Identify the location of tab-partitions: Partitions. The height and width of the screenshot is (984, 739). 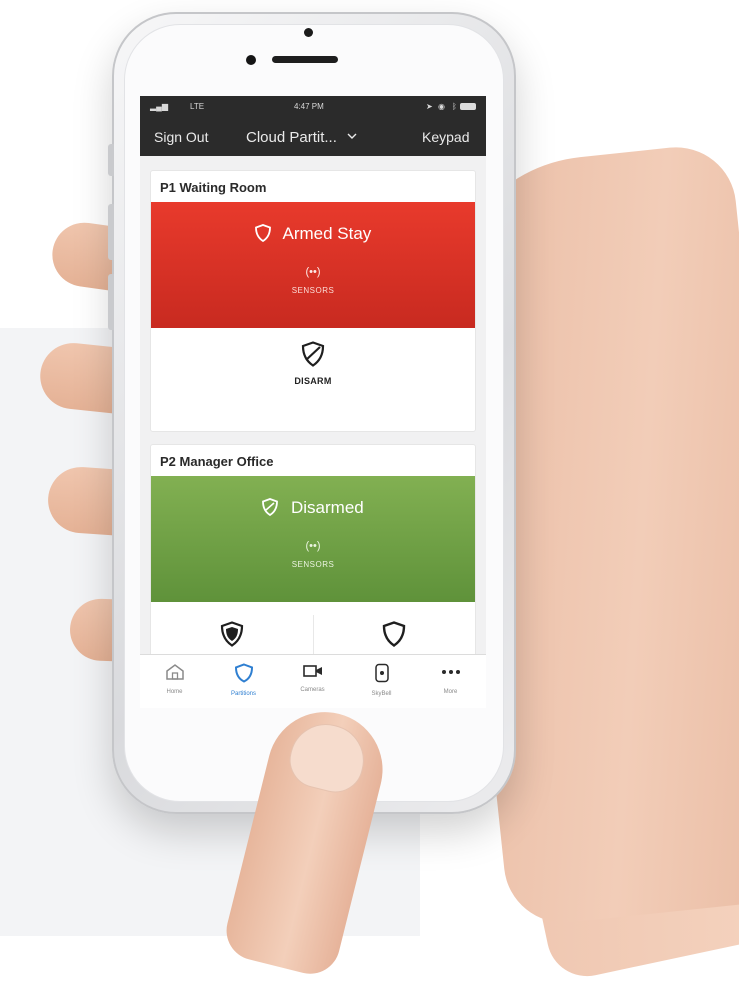
(243, 680).